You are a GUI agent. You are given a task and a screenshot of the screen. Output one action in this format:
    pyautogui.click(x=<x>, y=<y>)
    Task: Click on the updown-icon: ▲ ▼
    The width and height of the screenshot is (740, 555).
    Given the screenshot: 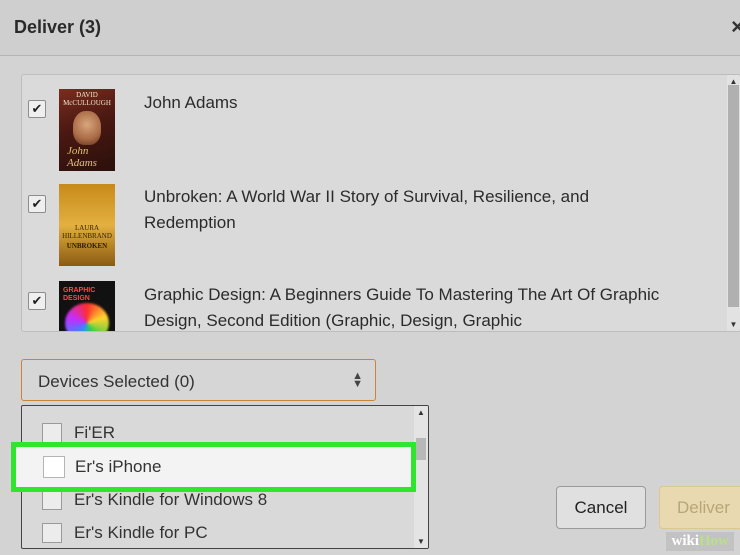 What is the action you would take?
    pyautogui.click(x=357, y=380)
    